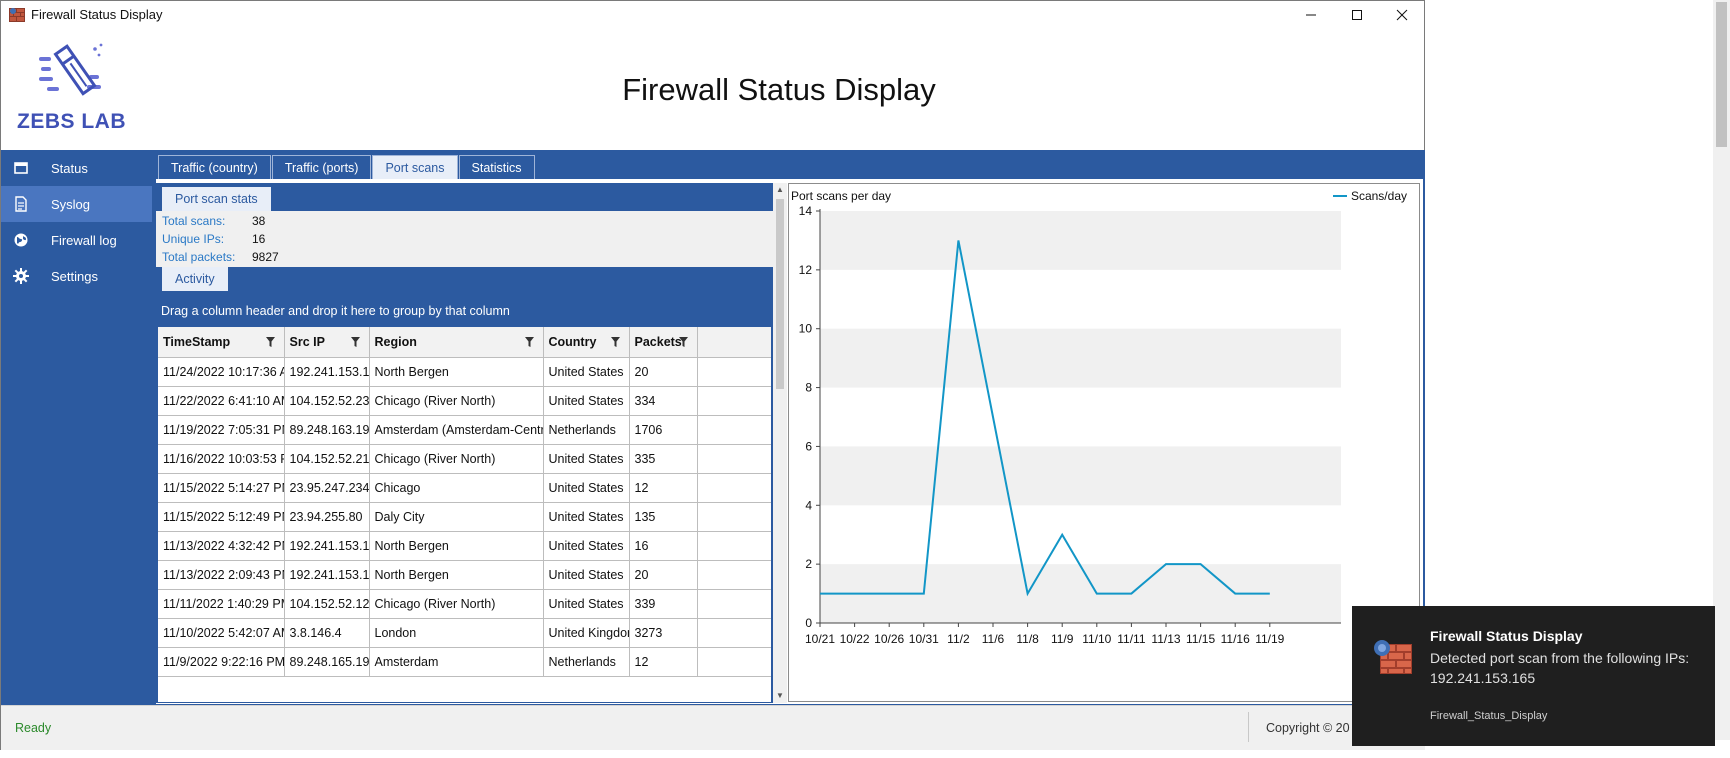 The height and width of the screenshot is (758, 1730). What do you see at coordinates (808, 564) in the screenshot?
I see `y-tick-label: 2` at bounding box center [808, 564].